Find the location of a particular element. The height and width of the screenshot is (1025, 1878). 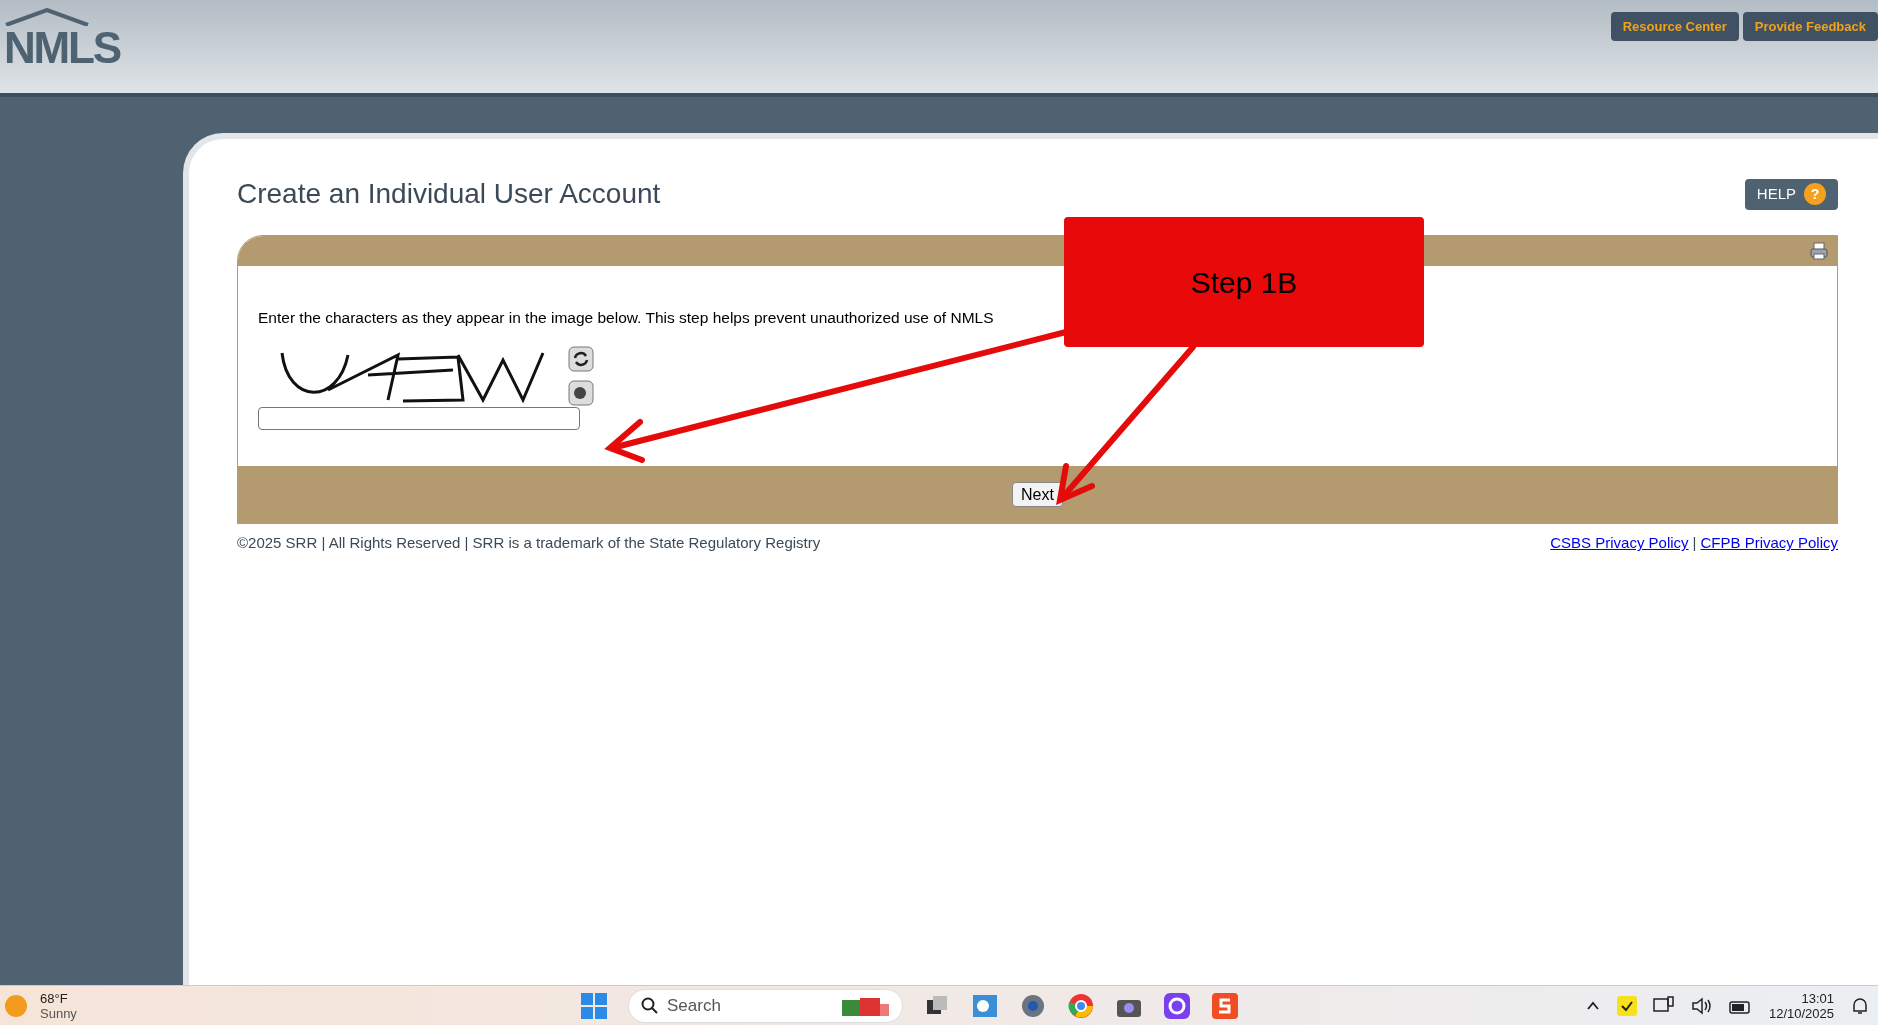

next-button: Next is located at coordinates (1037, 495).